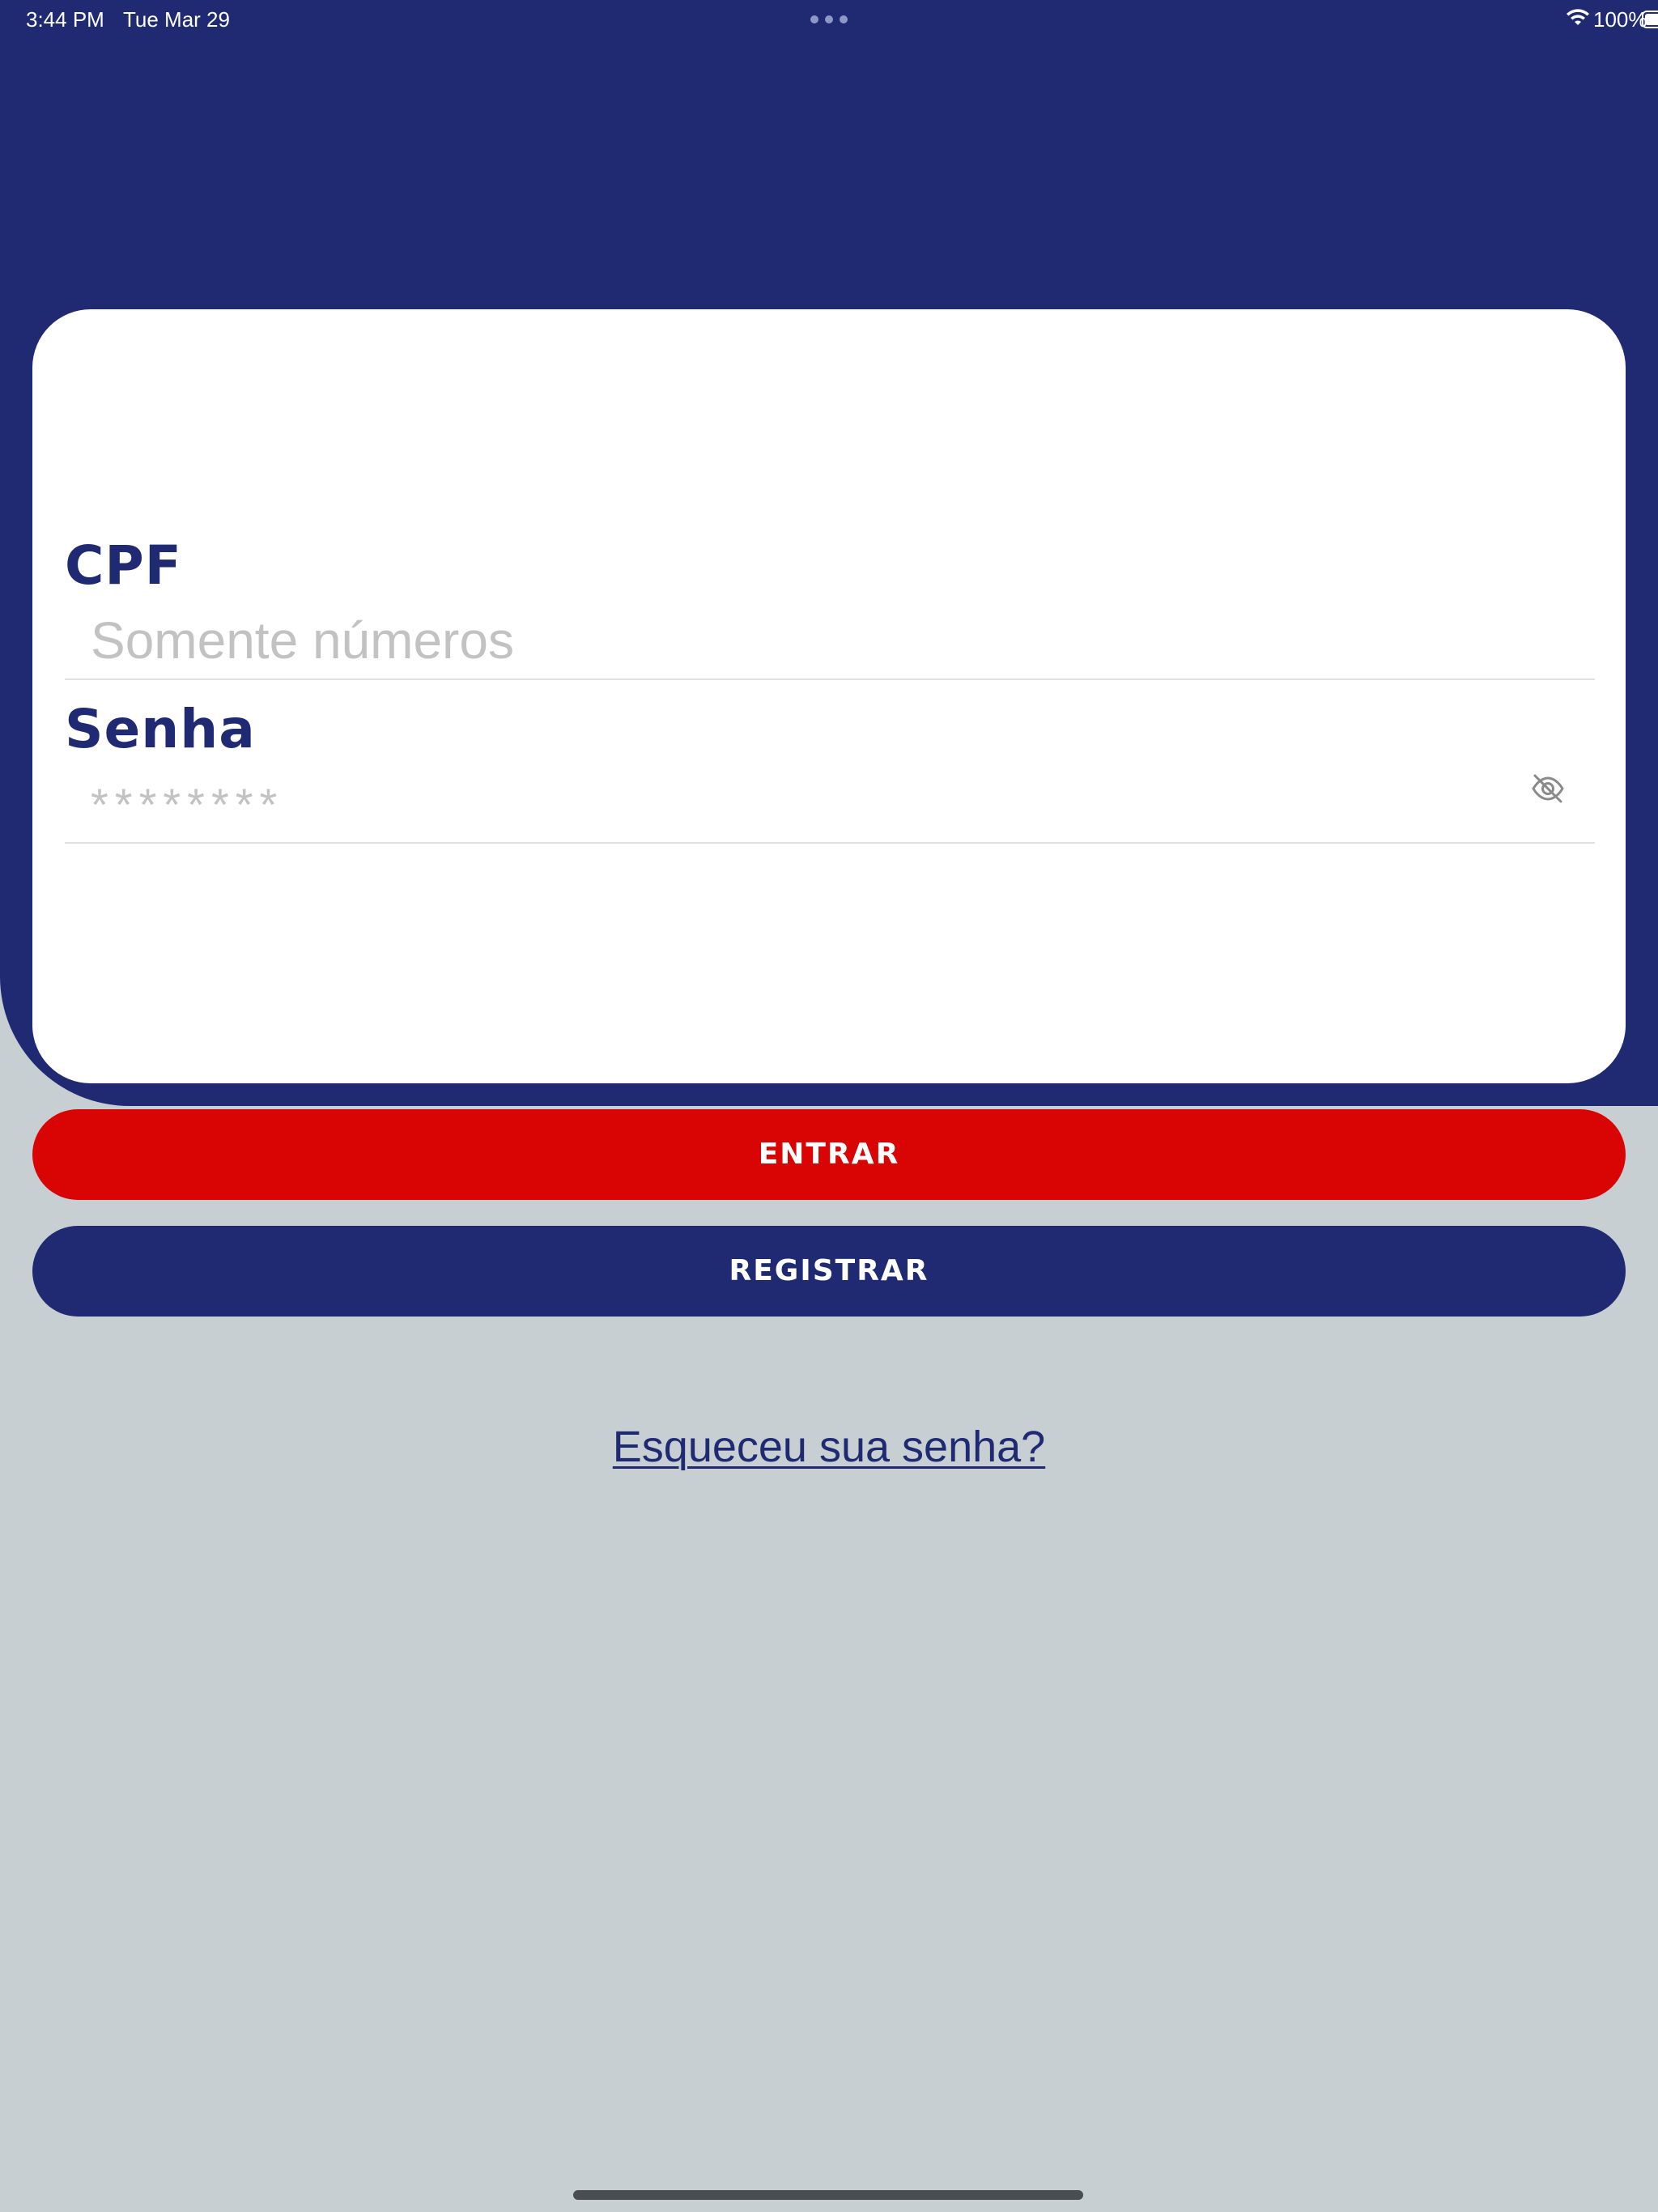 The height and width of the screenshot is (2212, 1658). I want to click on forgot-password-link: Esqueceu sua senha?, so click(829, 1447).